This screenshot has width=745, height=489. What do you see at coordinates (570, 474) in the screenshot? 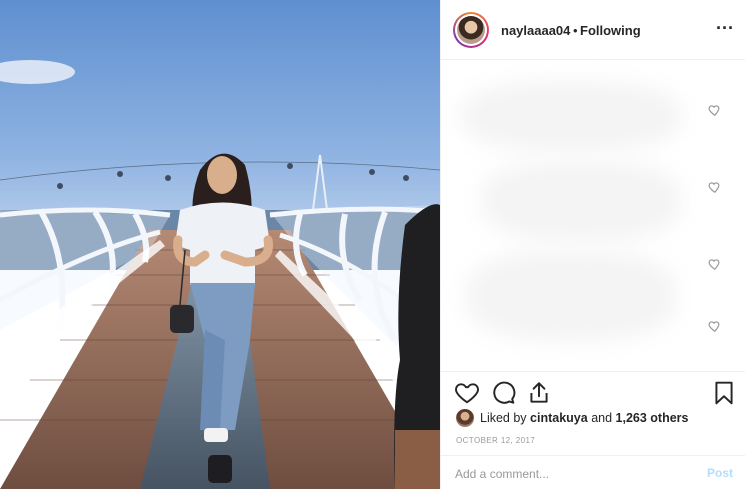
I see `comment-input` at bounding box center [570, 474].